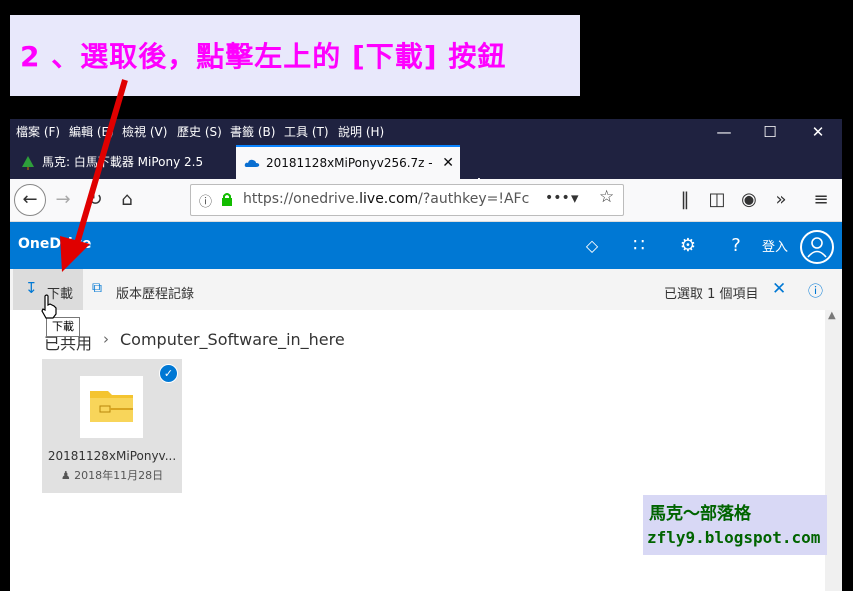  I want to click on watermark: 馬克～部落格 zfly9.blogspot.com, so click(735, 525).